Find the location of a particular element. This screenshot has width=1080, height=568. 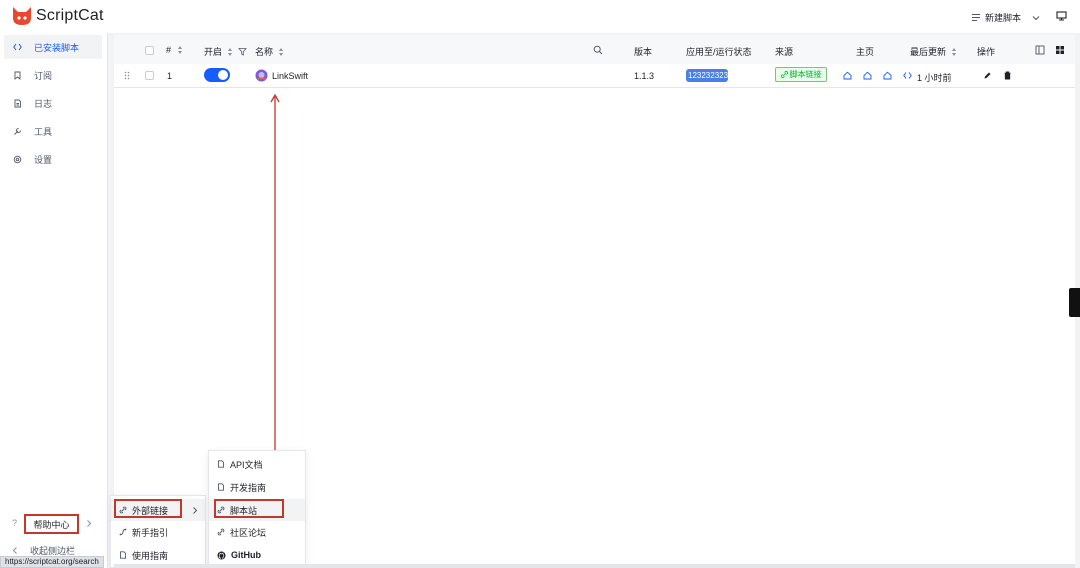

sidebar-item-logs: 日志 is located at coordinates (53, 103).